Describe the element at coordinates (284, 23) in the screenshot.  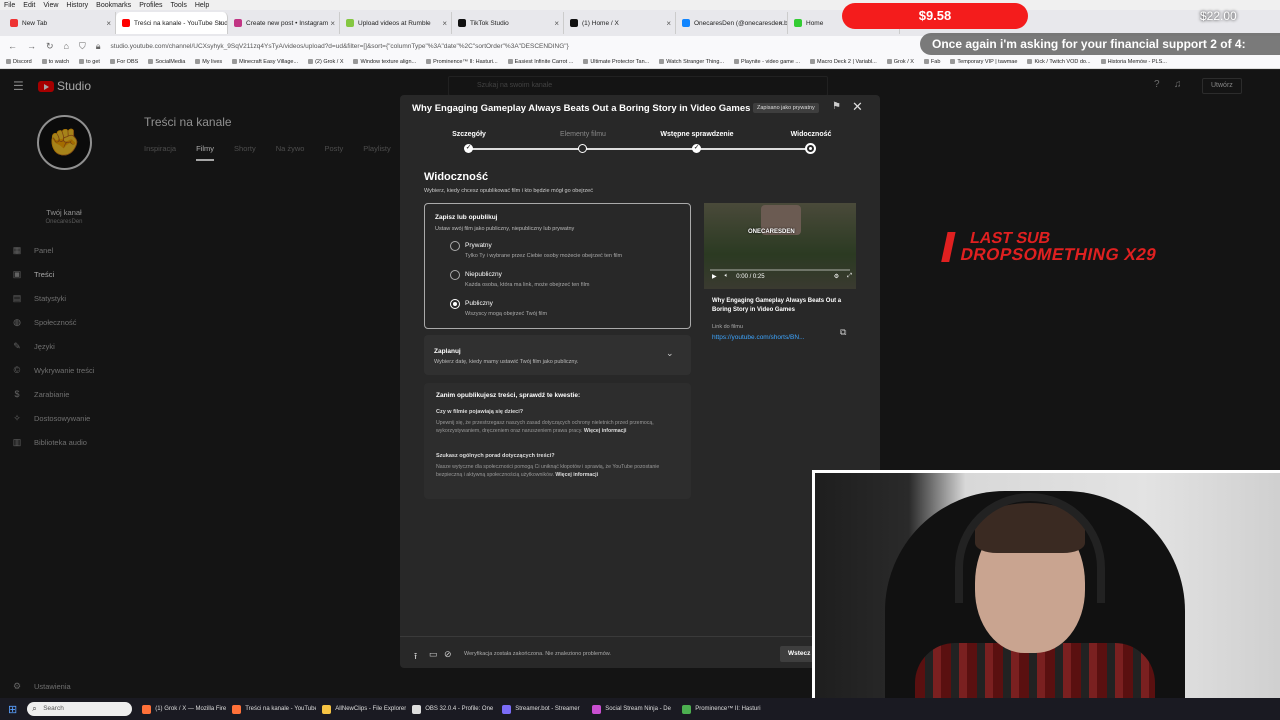
I see `browser-tab: Create new post • Instagram ×` at that location.